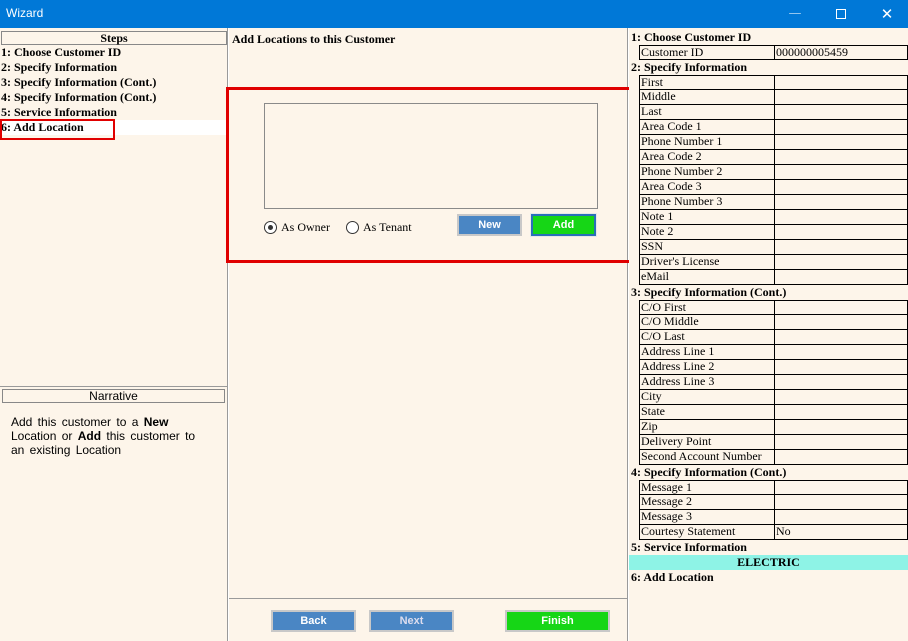 This screenshot has width=908, height=641. Describe the element at coordinates (25, 13) in the screenshot. I see `window-title: Wizard` at that location.